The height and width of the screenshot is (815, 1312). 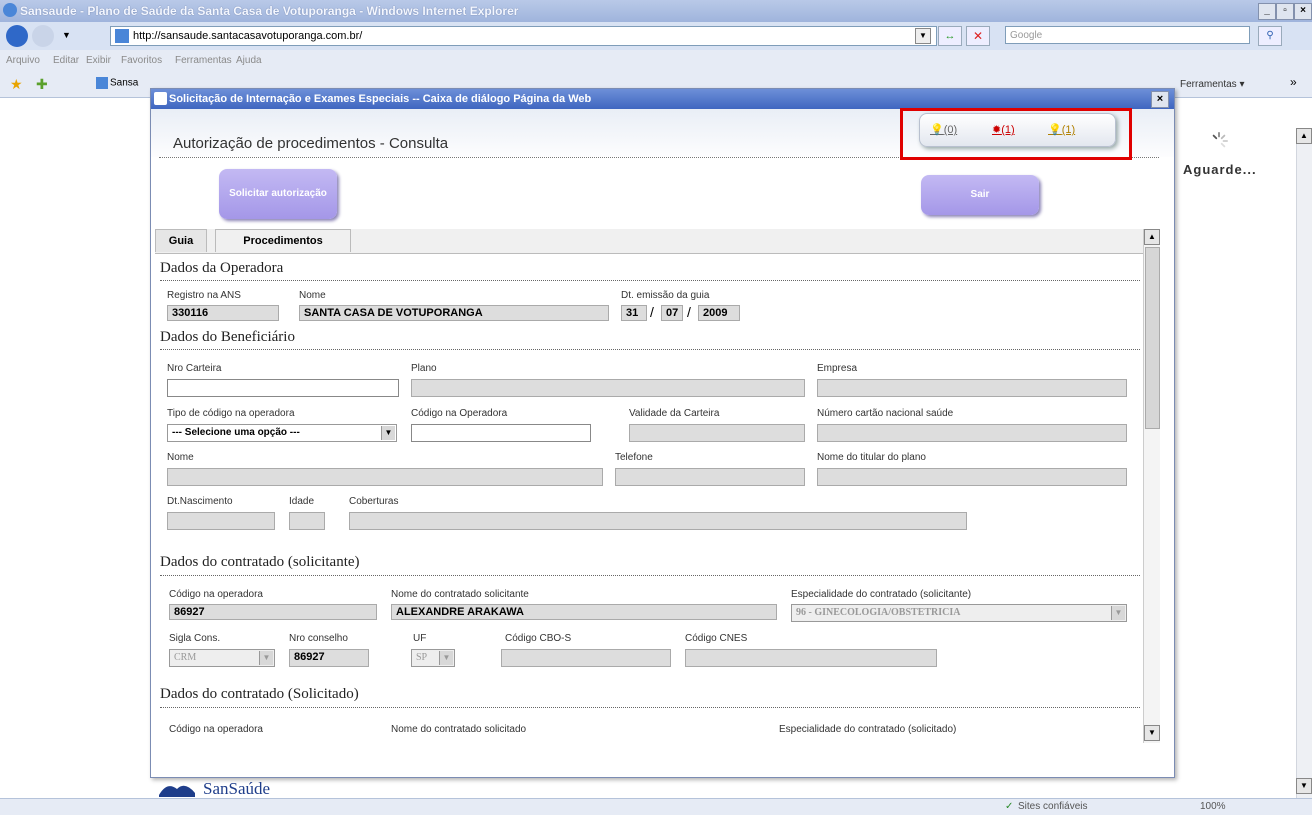 What do you see at coordinates (222, 268) in the screenshot?
I see `section-operadora: Dados da Operadora` at bounding box center [222, 268].